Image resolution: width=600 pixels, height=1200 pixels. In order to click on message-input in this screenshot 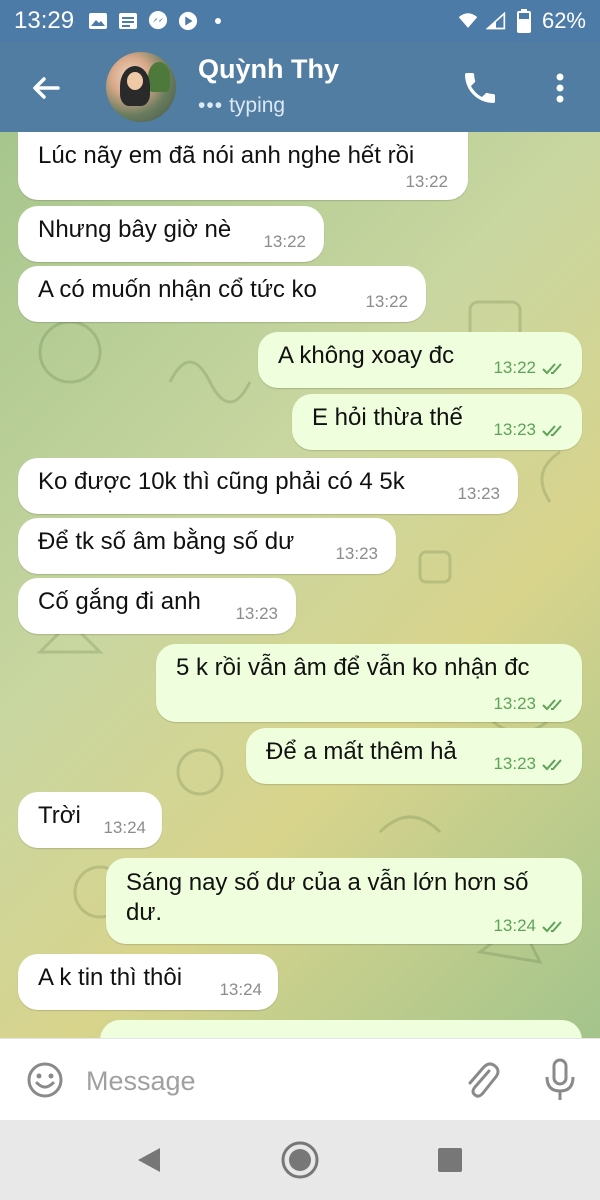, I will do `click(256, 1081)`.